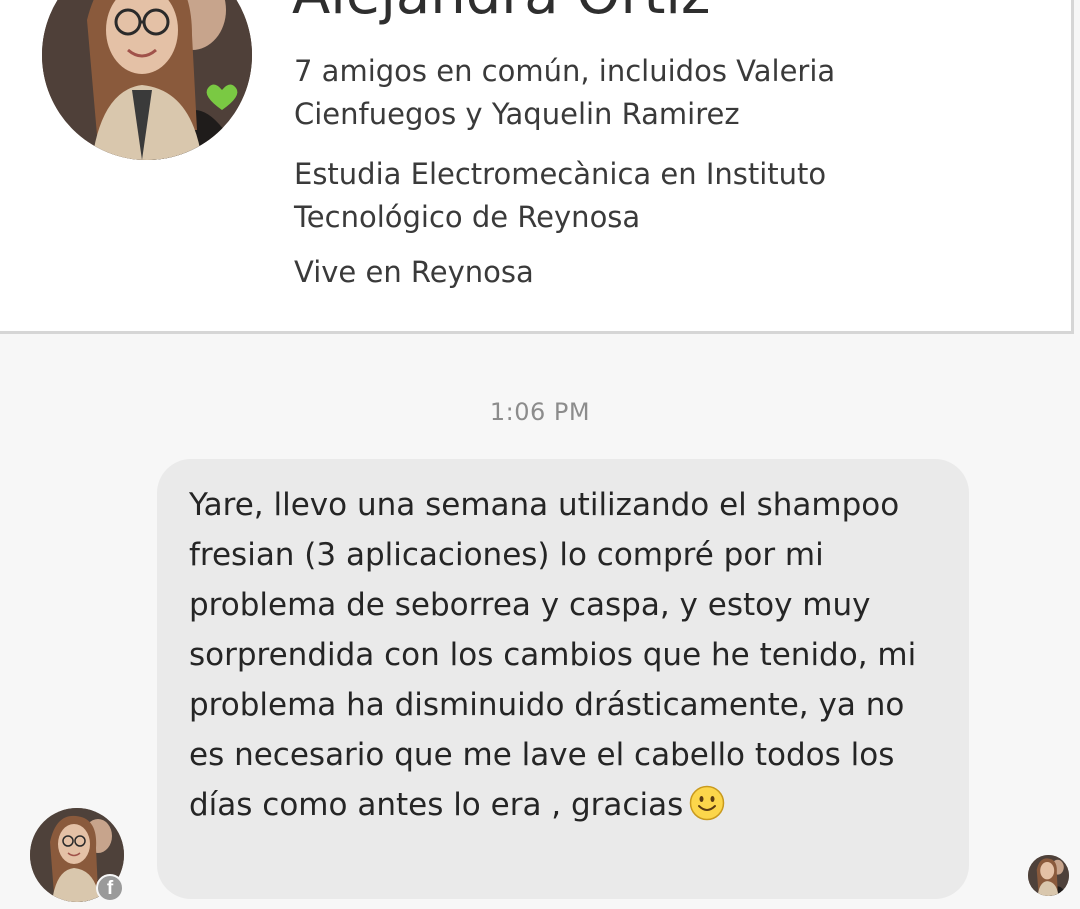 Image resolution: width=1080 pixels, height=909 pixels. I want to click on profile-name: Alejandra Ortiz, so click(501, 13).